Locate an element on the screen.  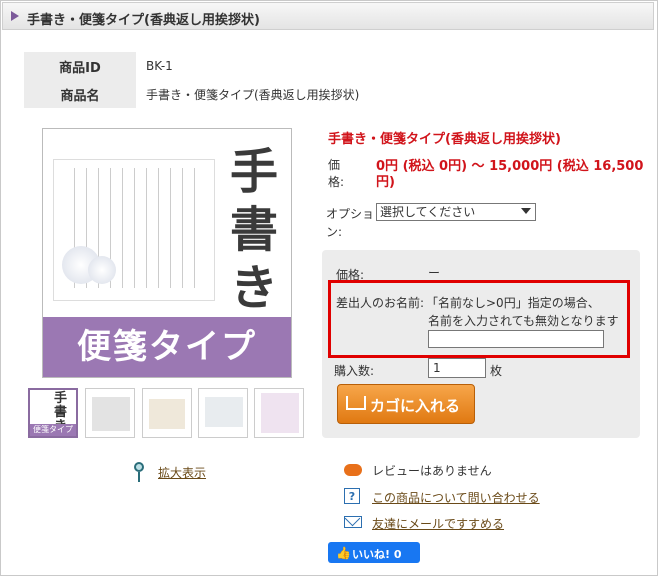
quantity-label: 購入数: is located at coordinates (354, 371).